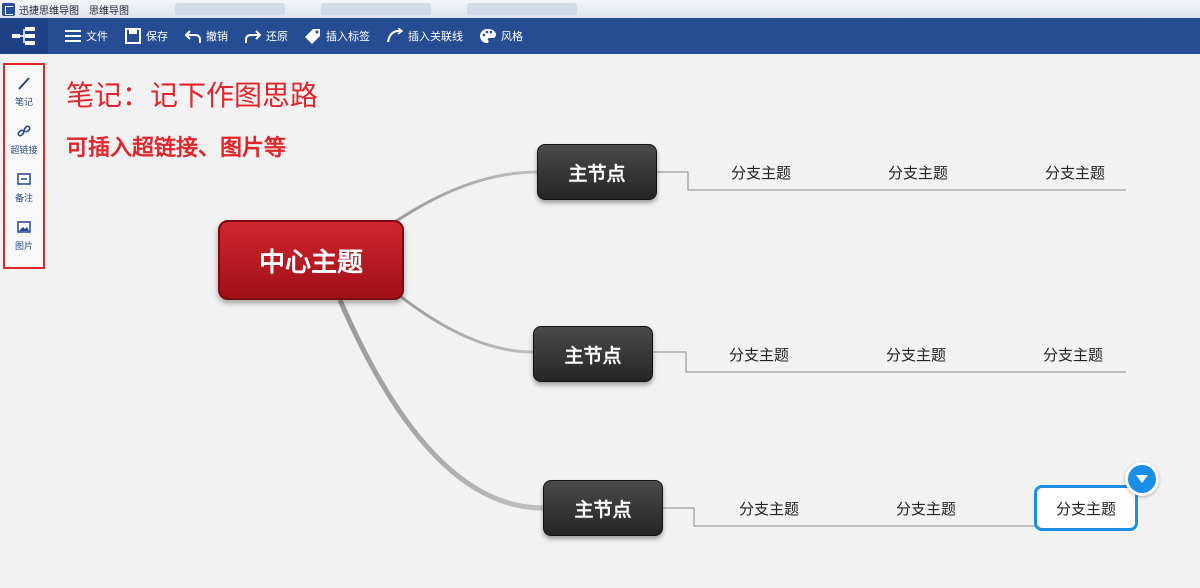  Describe the element at coordinates (603, 508) in the screenshot. I see `main-node-3: 主节点` at that location.